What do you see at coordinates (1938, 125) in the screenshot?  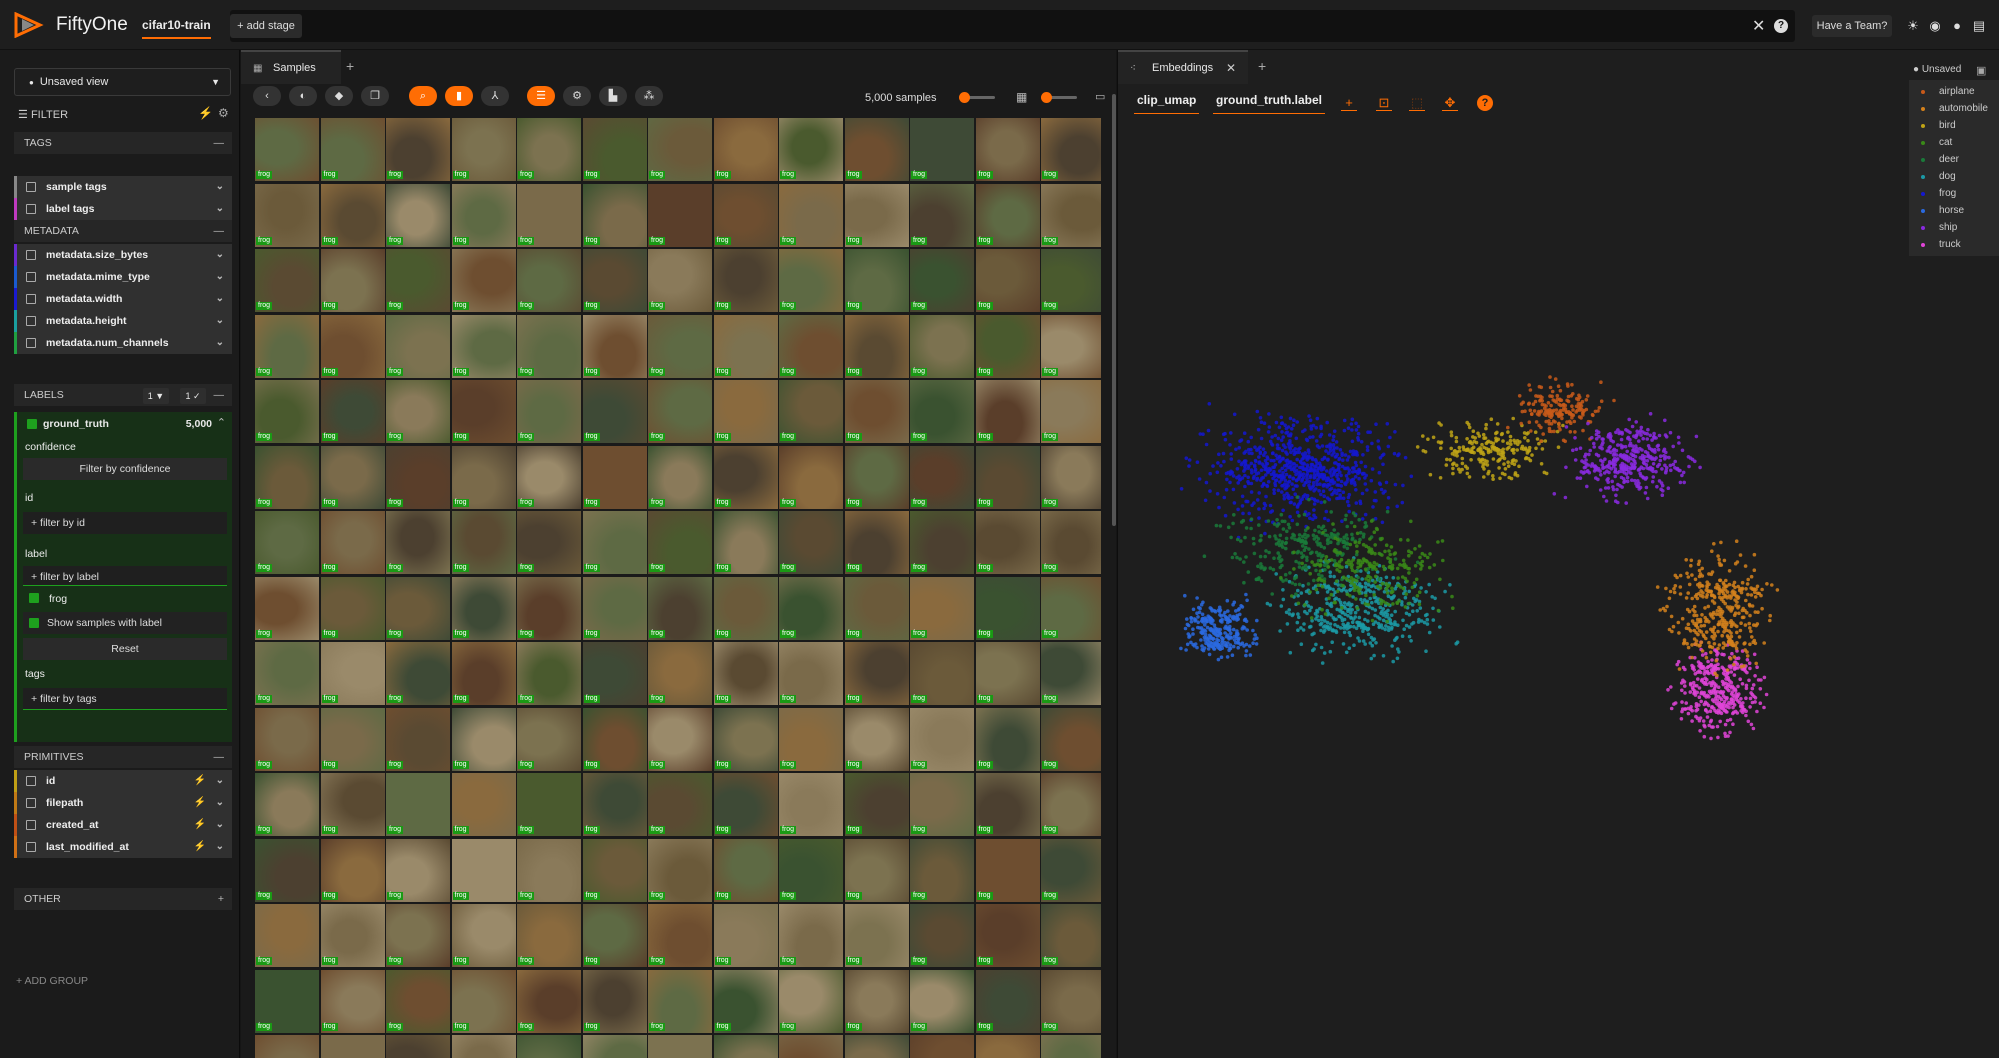 I see `legend-item-bird: bird` at bounding box center [1938, 125].